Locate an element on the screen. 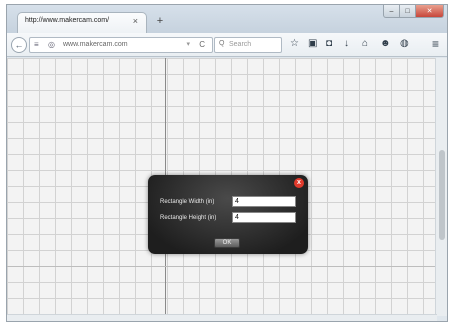  url-dropdown-icon: ▾ is located at coordinates (188, 44).